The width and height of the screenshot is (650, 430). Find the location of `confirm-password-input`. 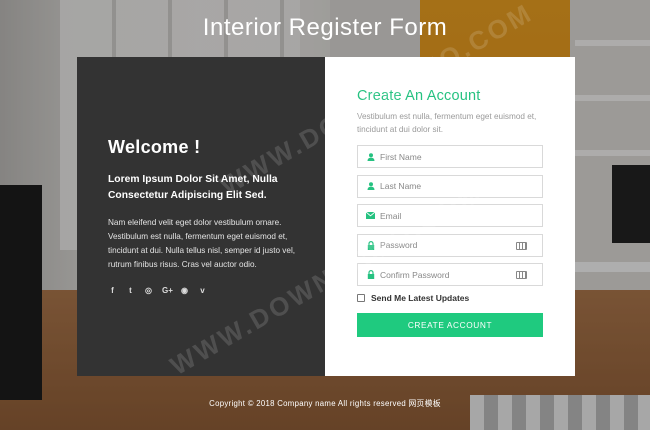

confirm-password-input is located at coordinates (445, 274).